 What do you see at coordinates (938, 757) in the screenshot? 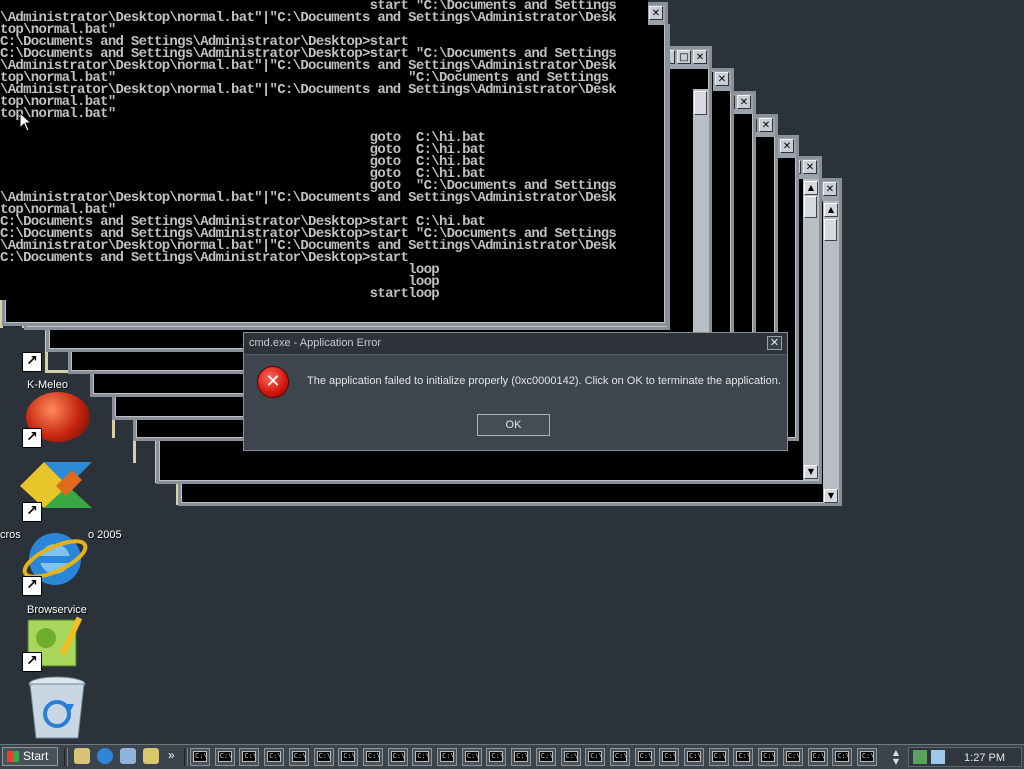
I see `tray-volume-icon` at bounding box center [938, 757].